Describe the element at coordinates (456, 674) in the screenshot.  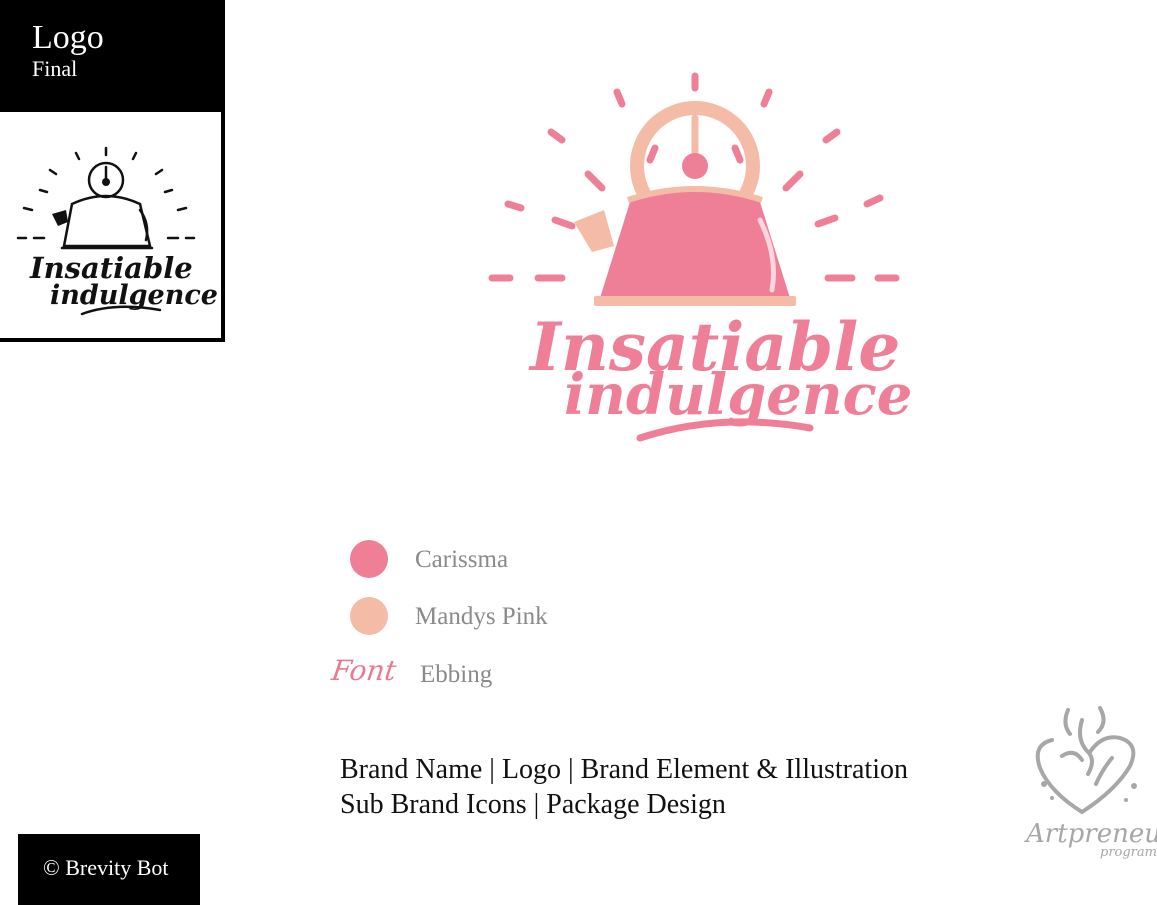
I see `font-name: Ebbing` at that location.